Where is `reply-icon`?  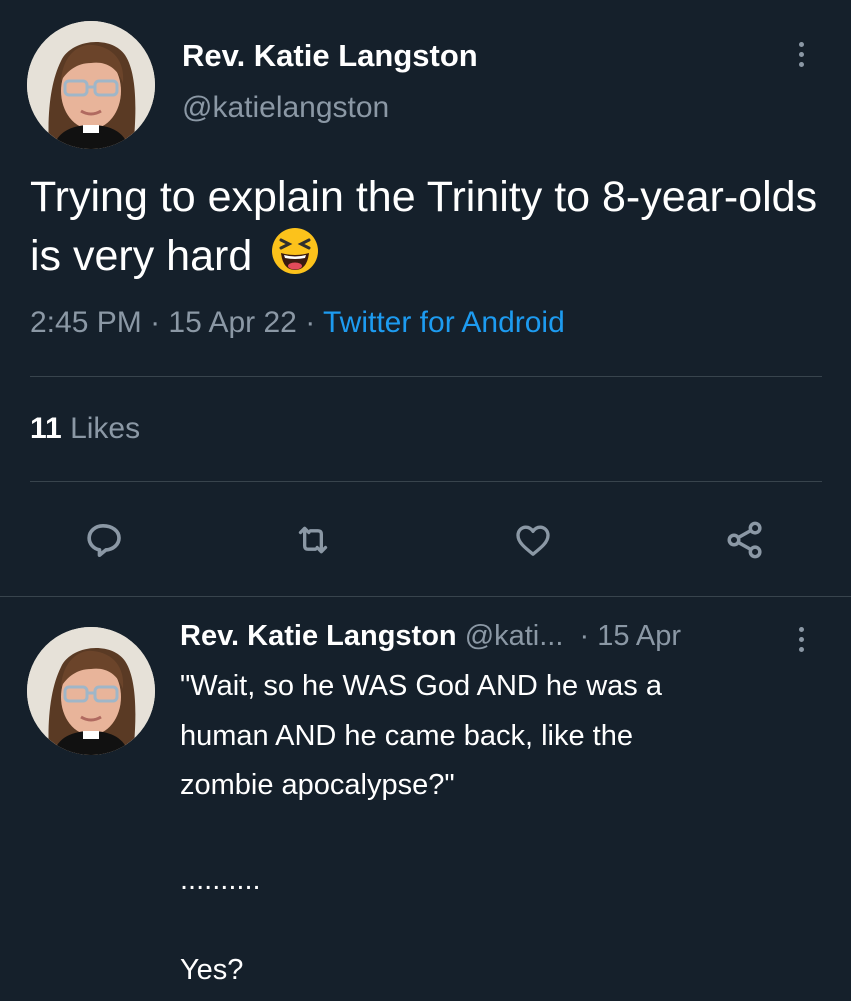 reply-icon is located at coordinates (104, 540).